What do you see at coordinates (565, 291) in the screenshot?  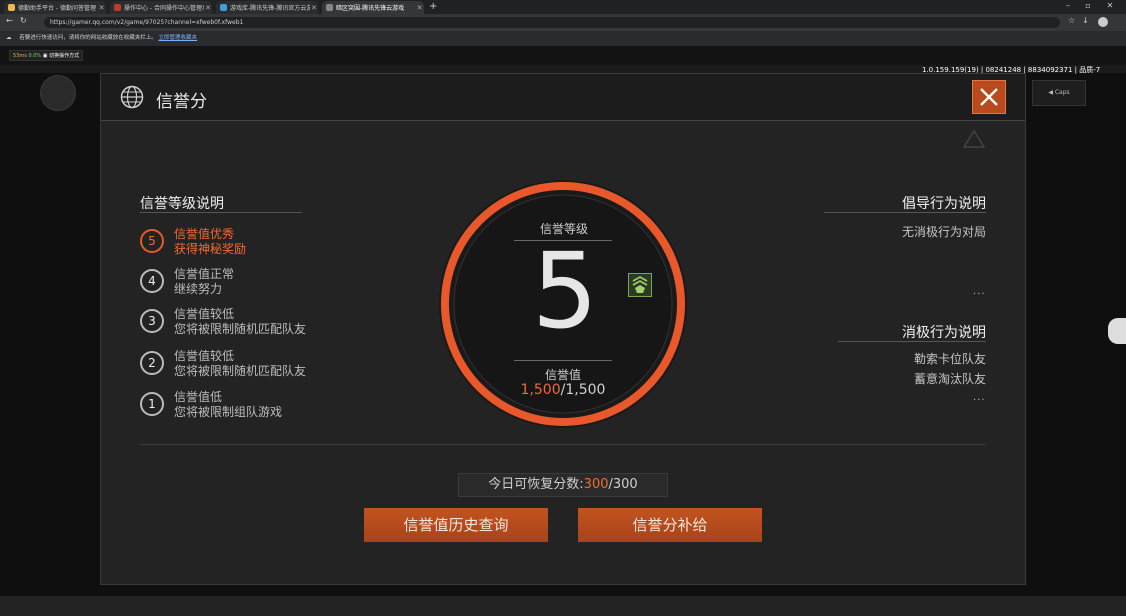 I see `credit-level-value: 5` at bounding box center [565, 291].